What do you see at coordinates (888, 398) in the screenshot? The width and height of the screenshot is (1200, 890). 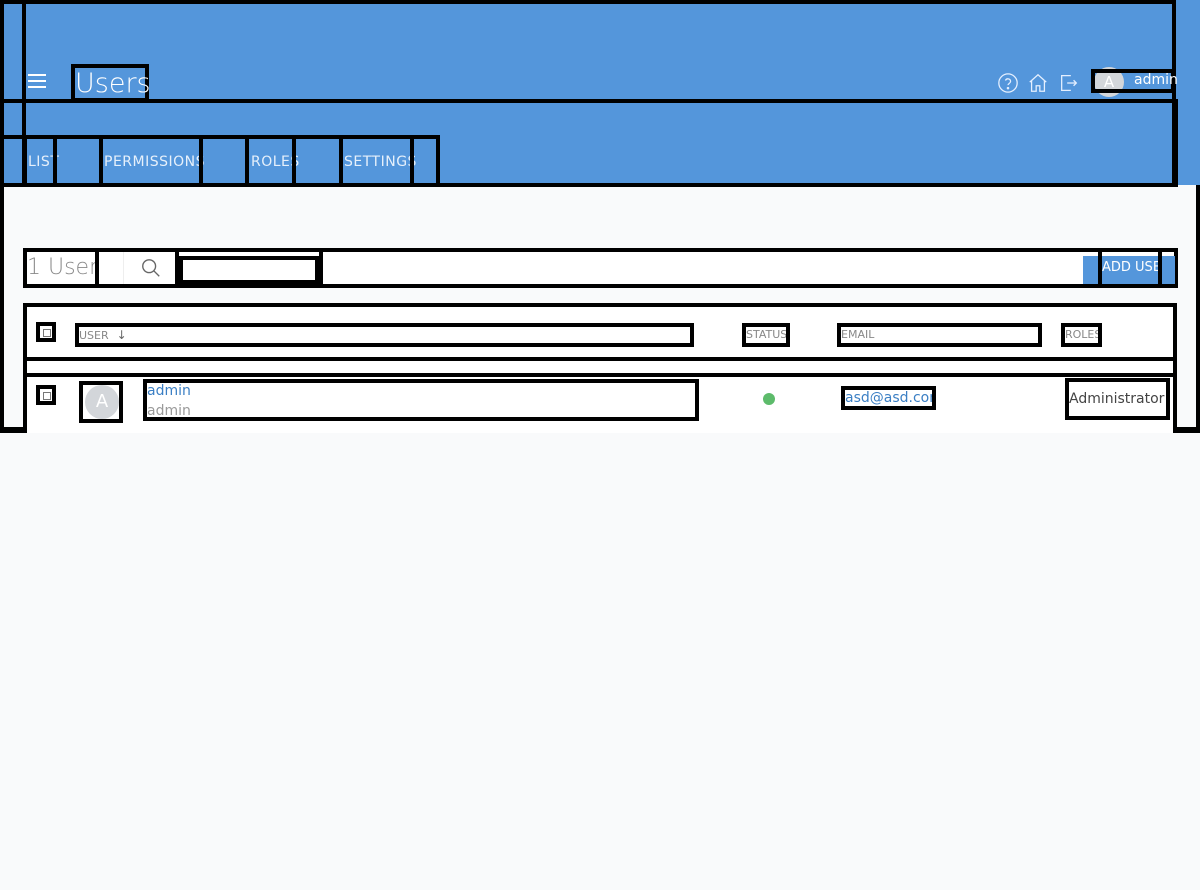 I see `user-email-link: asd@asd.com` at bounding box center [888, 398].